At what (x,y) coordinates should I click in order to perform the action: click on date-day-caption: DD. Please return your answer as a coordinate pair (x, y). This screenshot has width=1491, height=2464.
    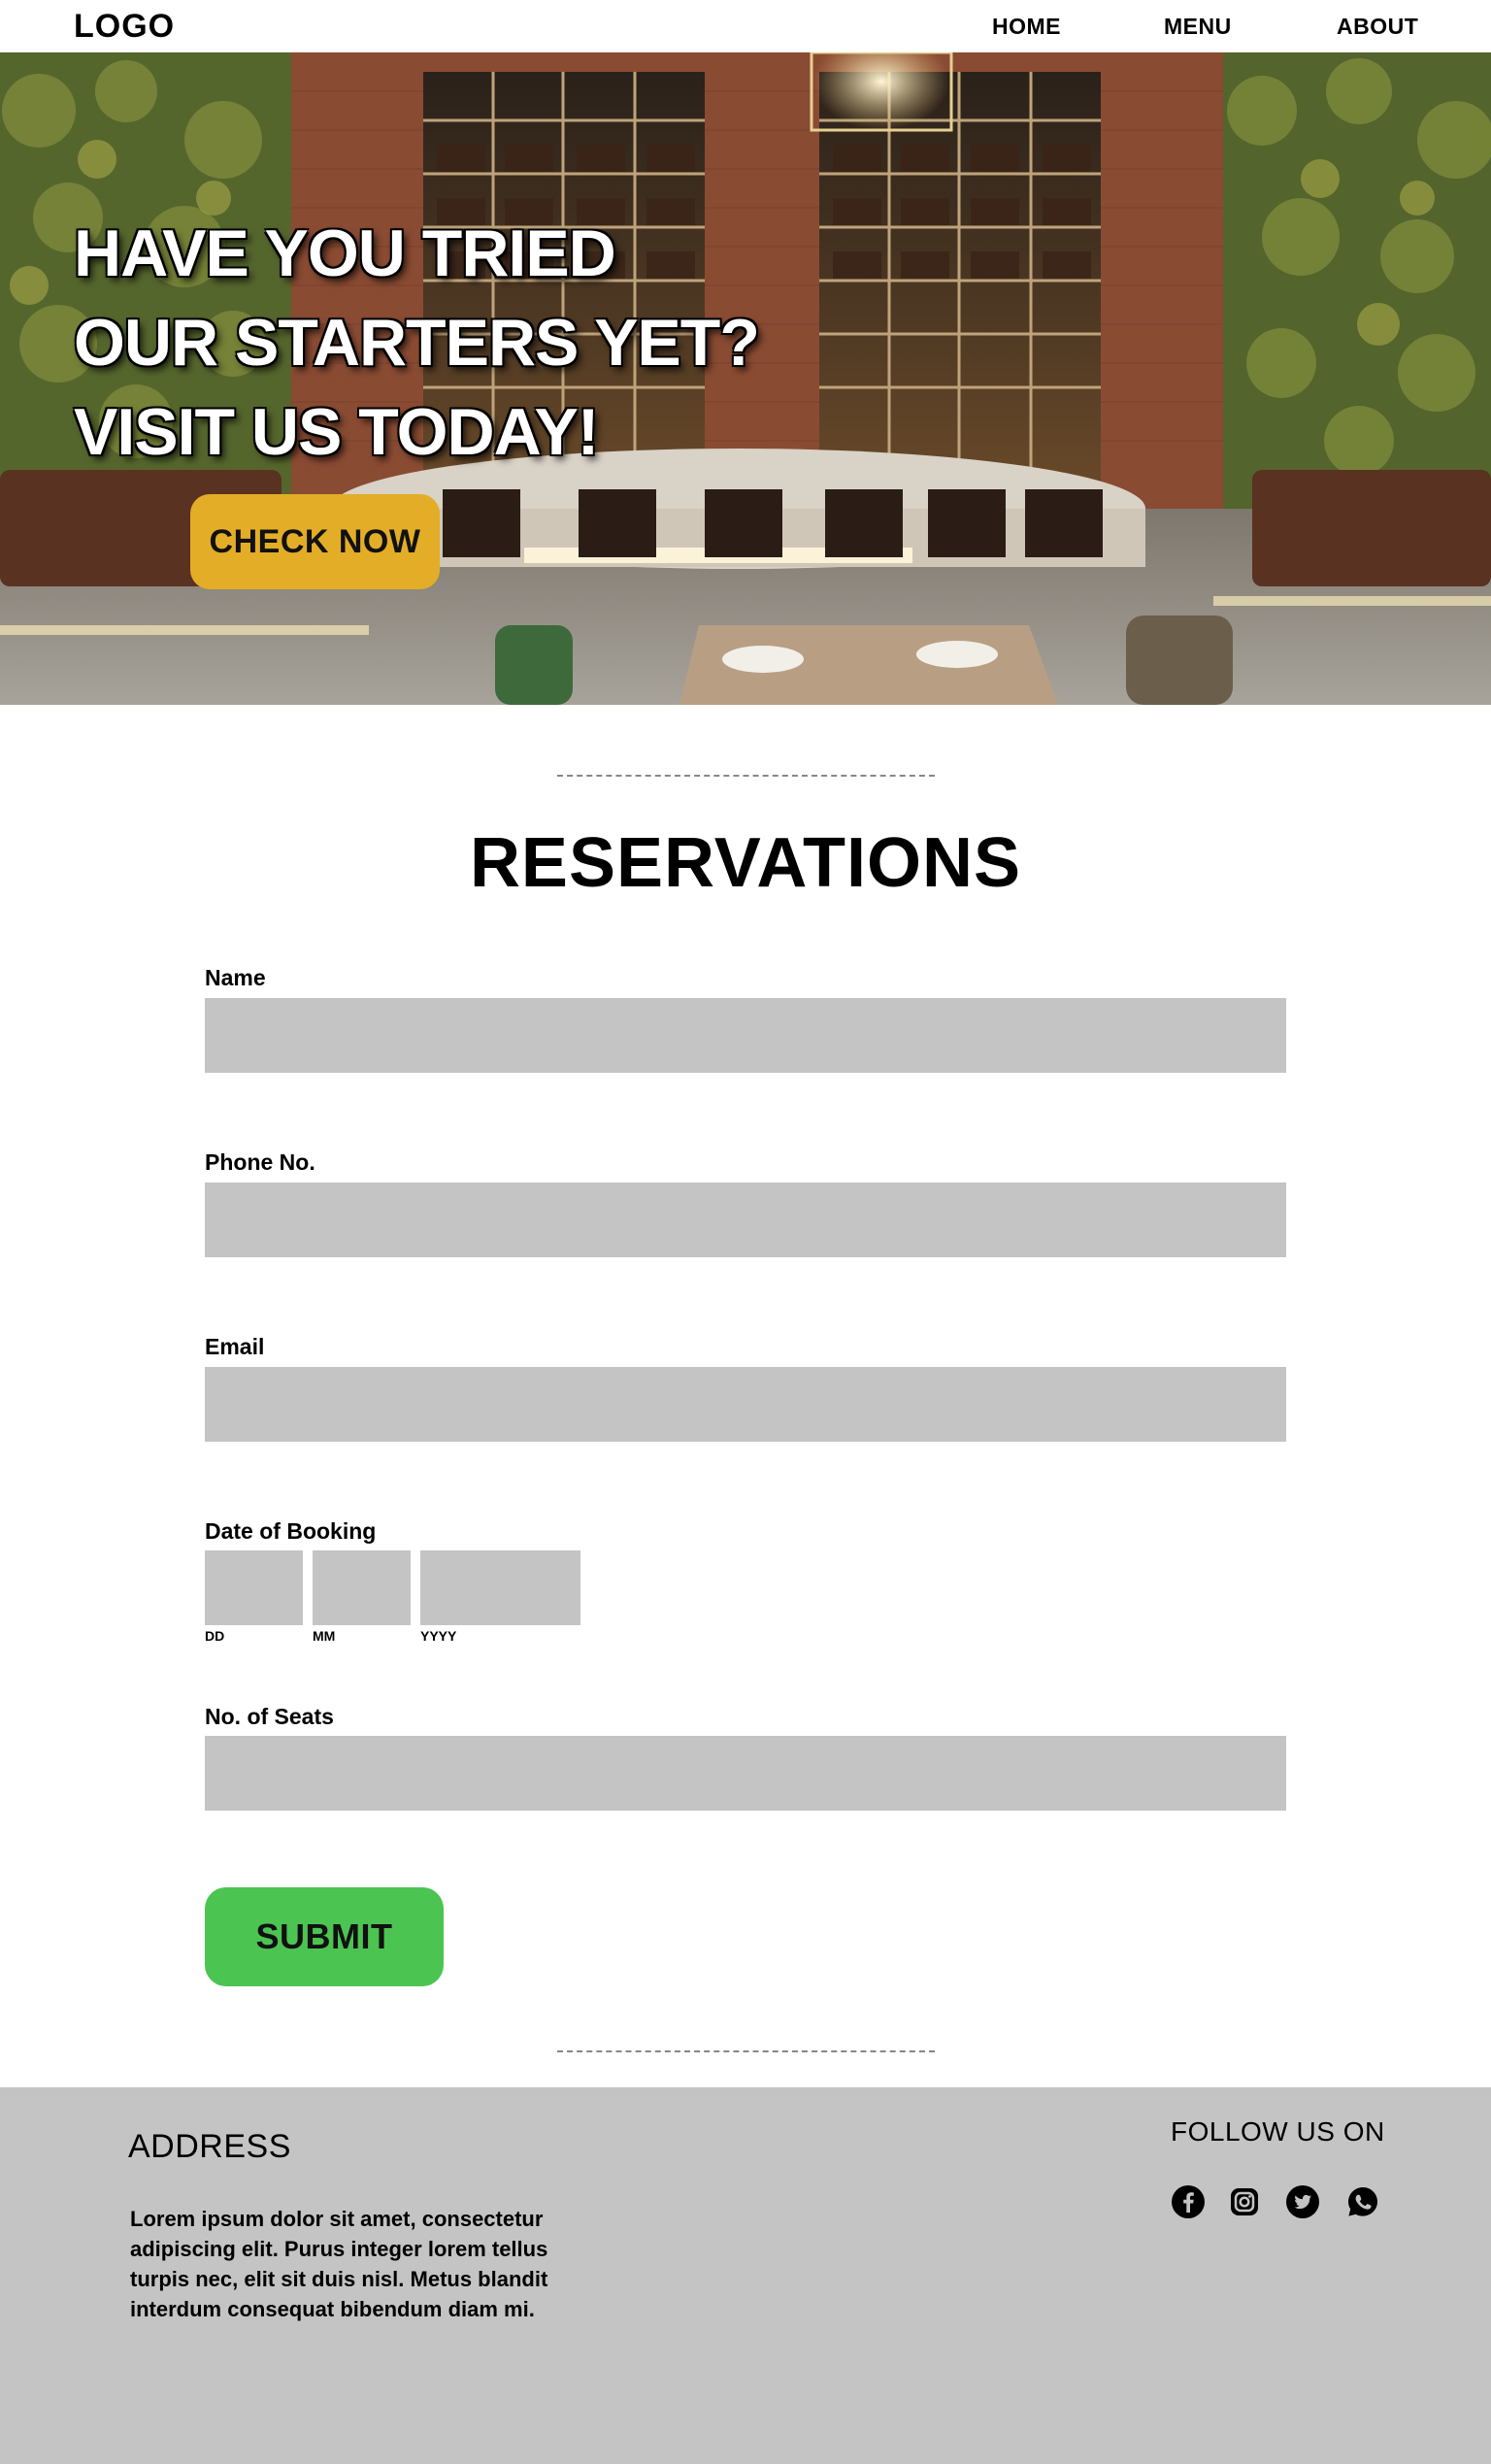
    Looking at the image, I should click on (215, 1636).